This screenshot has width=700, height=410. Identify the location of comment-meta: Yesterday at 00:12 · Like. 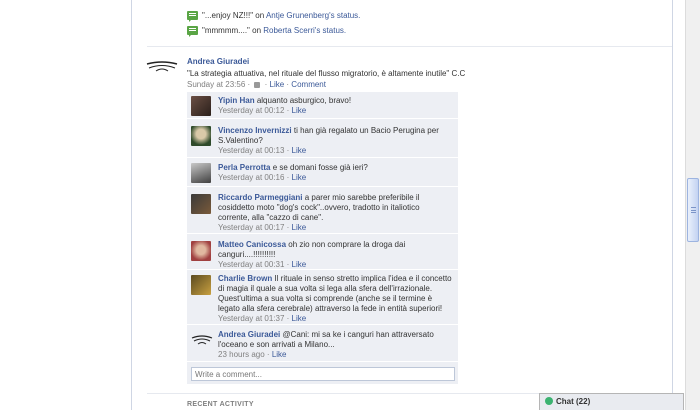
(262, 110).